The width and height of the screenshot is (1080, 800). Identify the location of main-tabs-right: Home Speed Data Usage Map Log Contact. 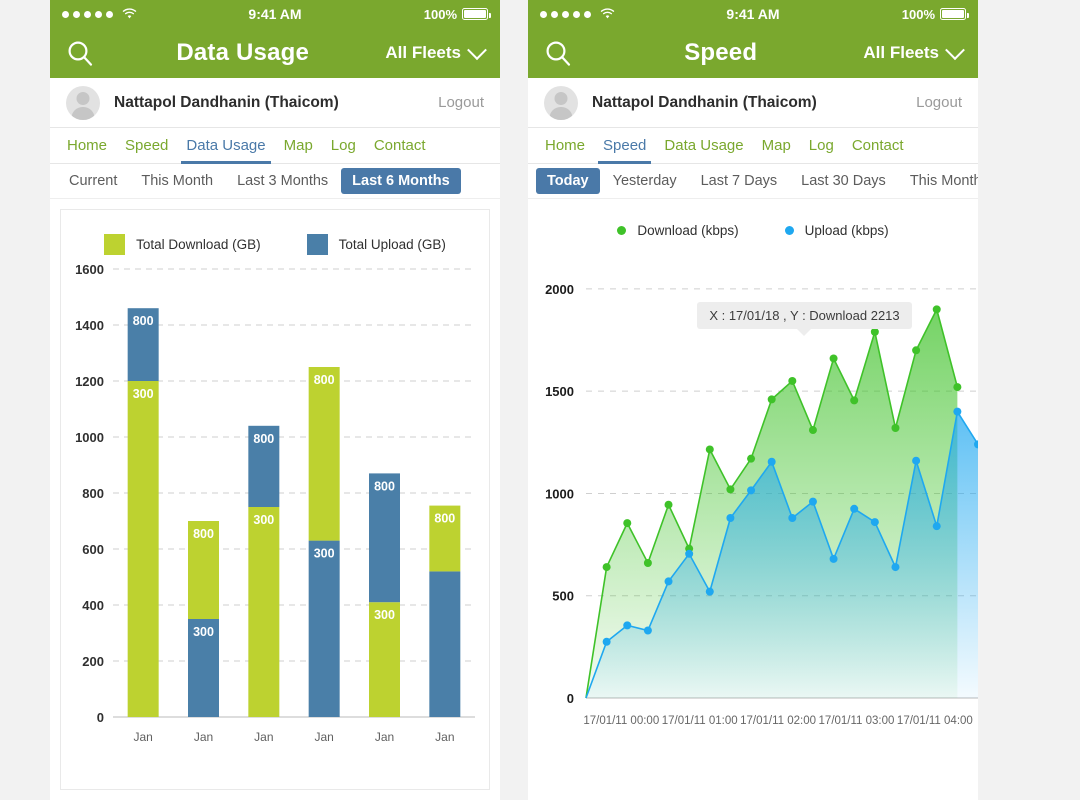
(753, 146).